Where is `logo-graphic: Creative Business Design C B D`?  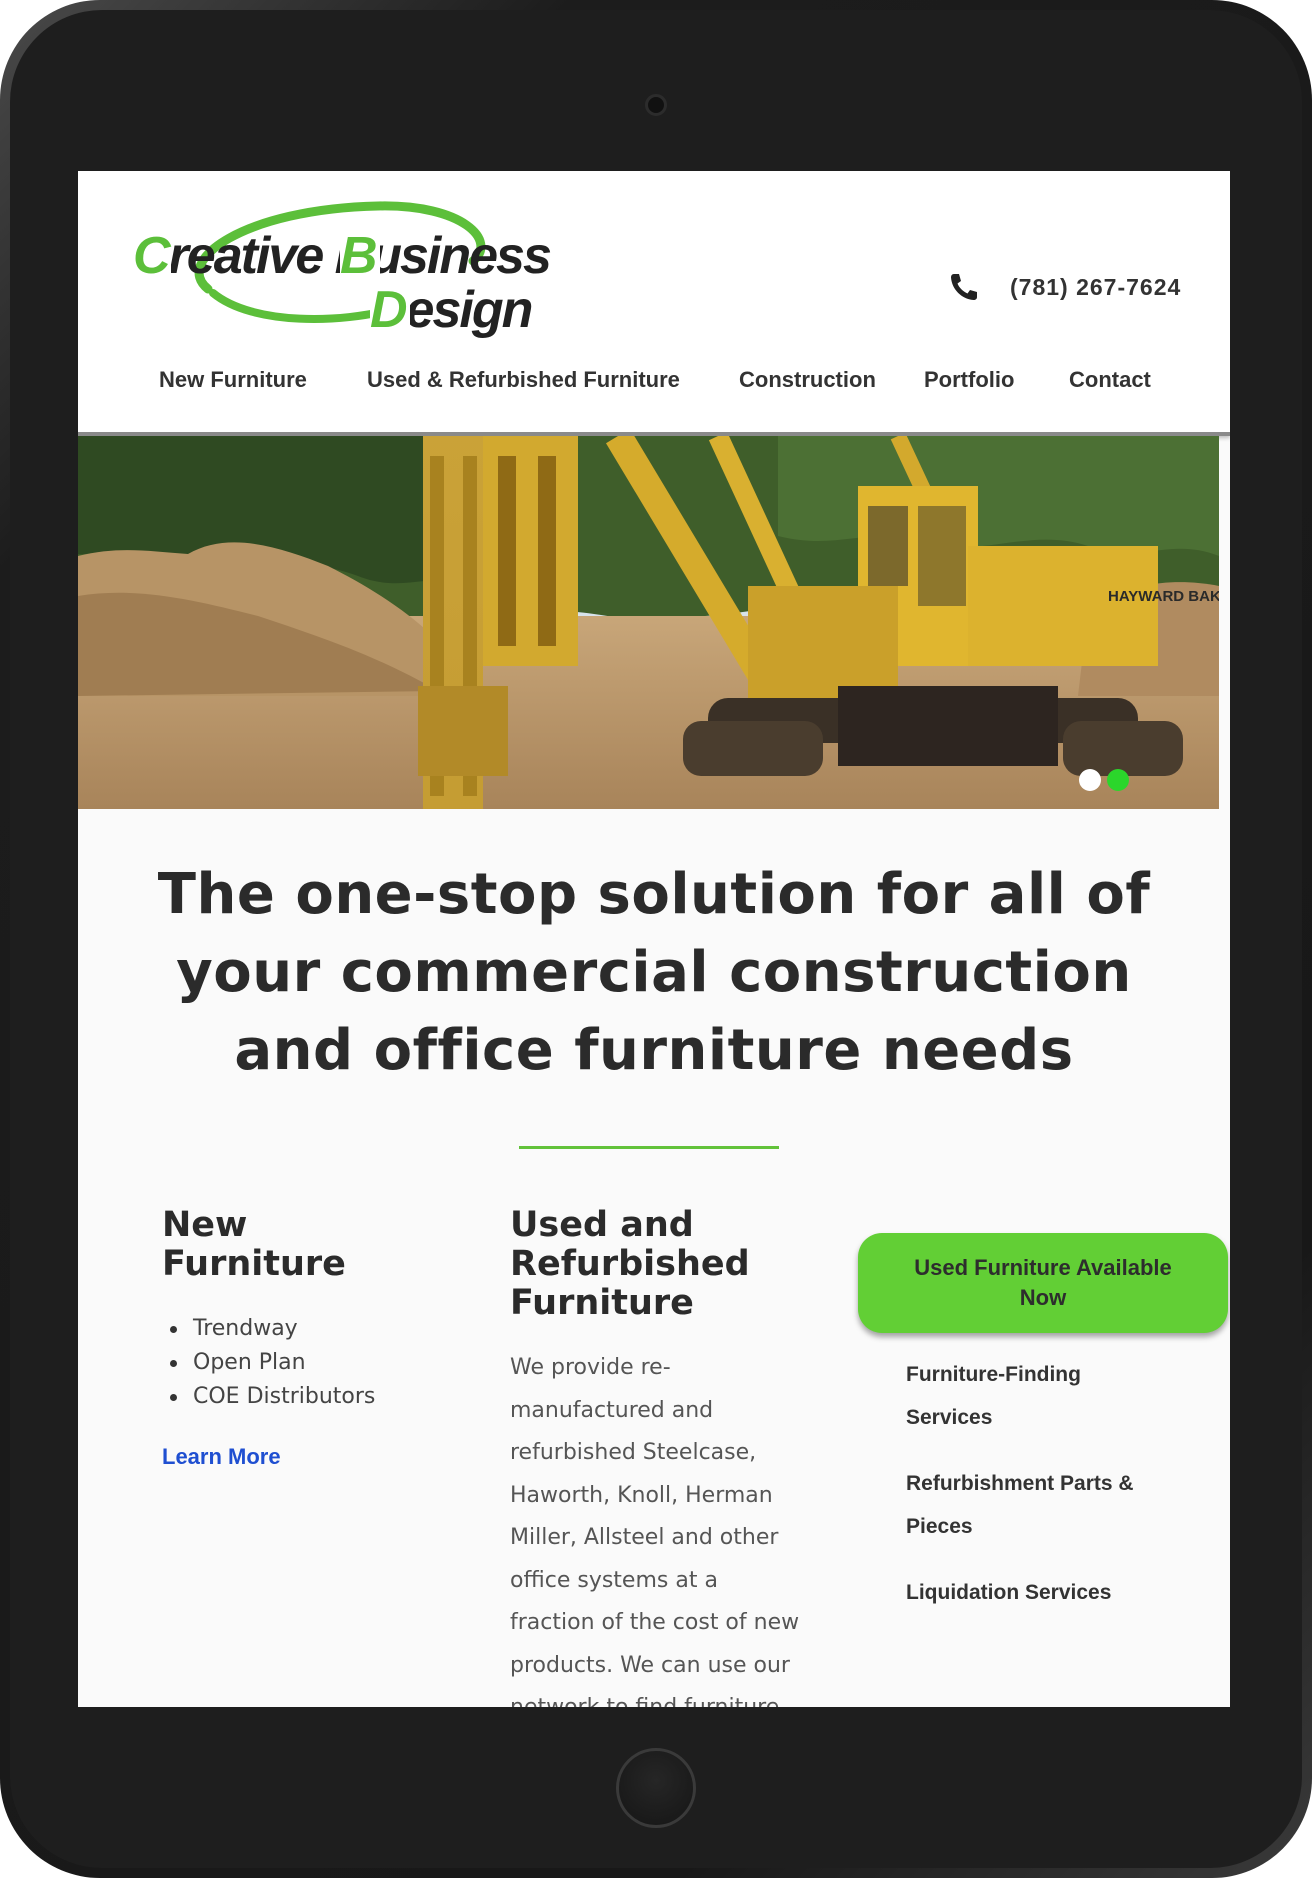 logo-graphic: Creative Business Design C B D is located at coordinates (343, 270).